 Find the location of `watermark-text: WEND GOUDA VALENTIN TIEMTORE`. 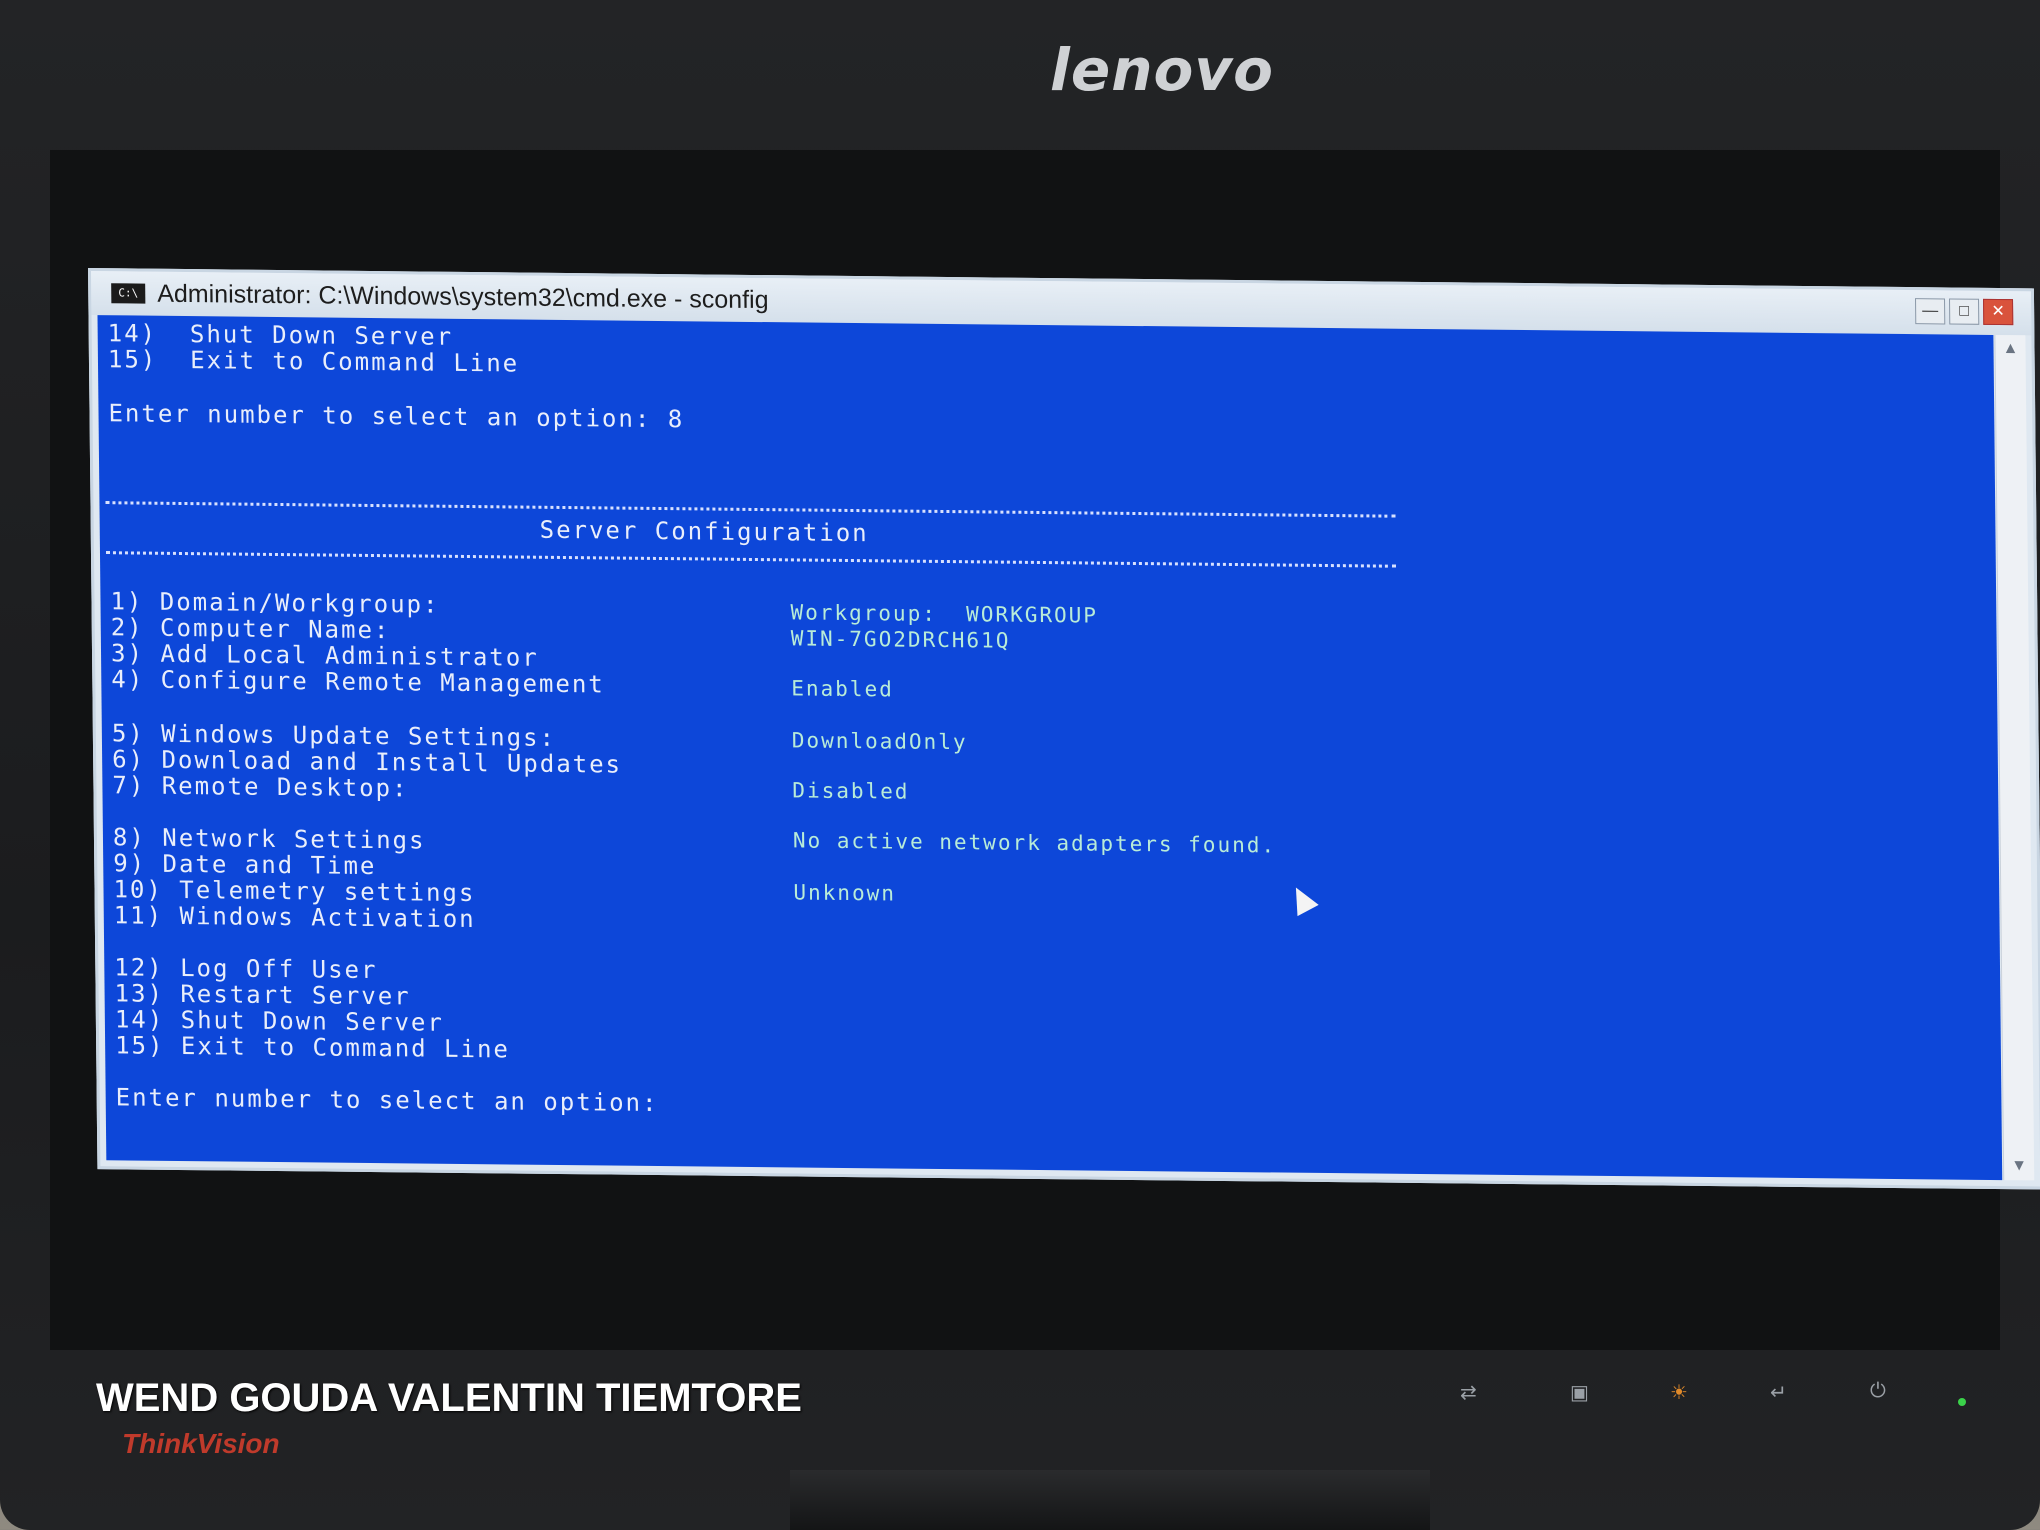

watermark-text: WEND GOUDA VALENTIN TIEMTORE is located at coordinates (449, 1398).